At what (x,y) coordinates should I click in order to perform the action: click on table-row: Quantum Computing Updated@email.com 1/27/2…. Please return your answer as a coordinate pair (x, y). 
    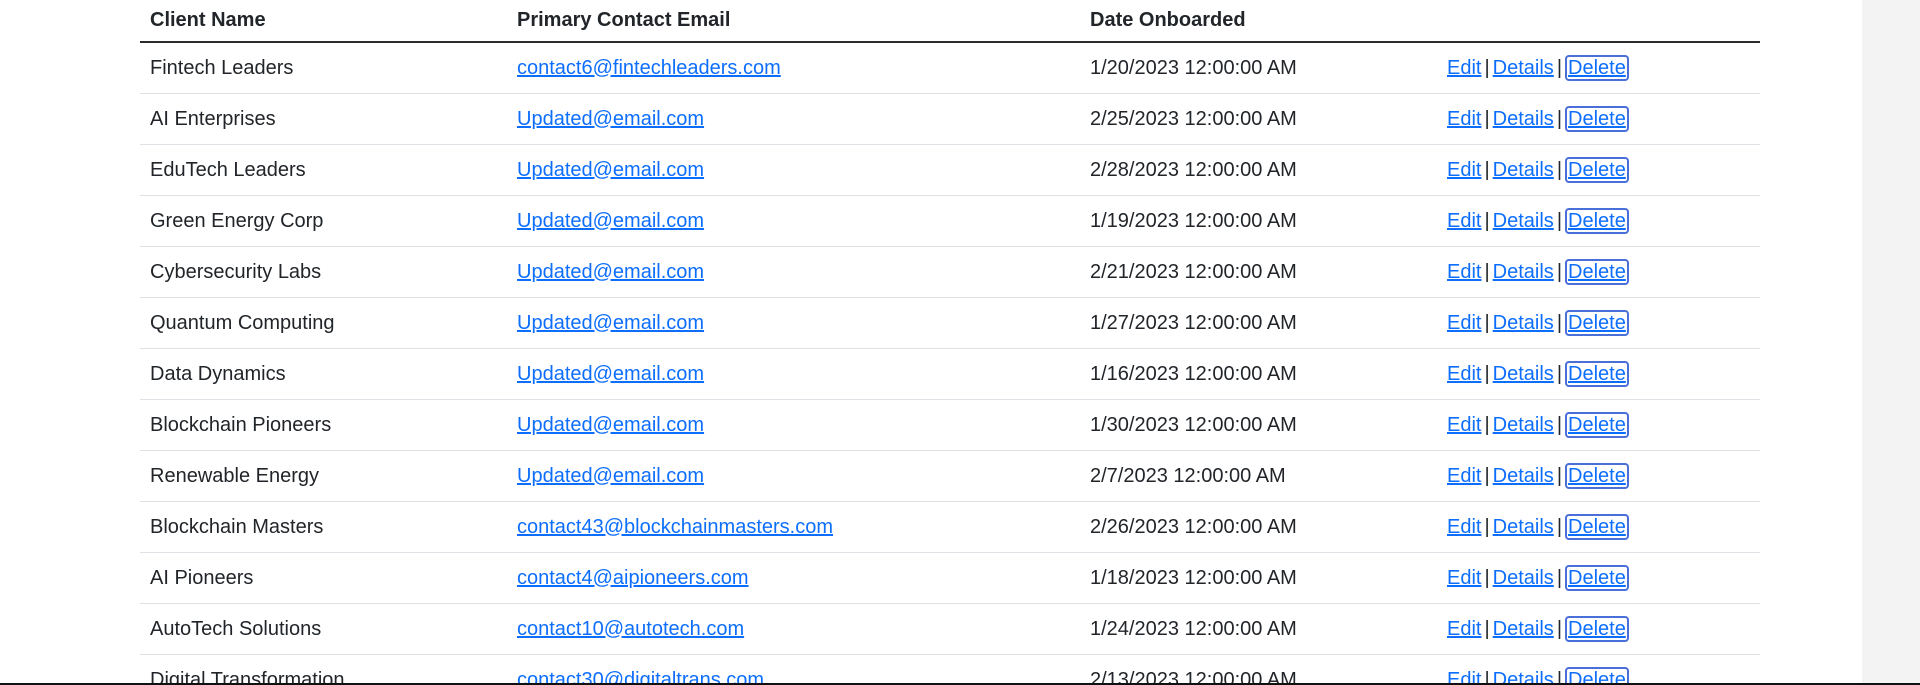
    Looking at the image, I should click on (950, 323).